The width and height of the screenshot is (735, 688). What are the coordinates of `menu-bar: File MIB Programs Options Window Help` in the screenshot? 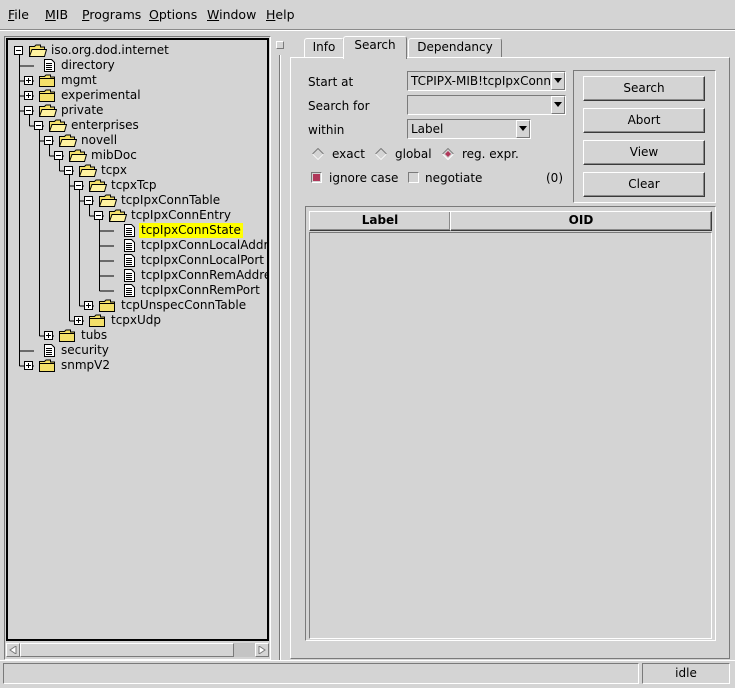 It's located at (367, 15).